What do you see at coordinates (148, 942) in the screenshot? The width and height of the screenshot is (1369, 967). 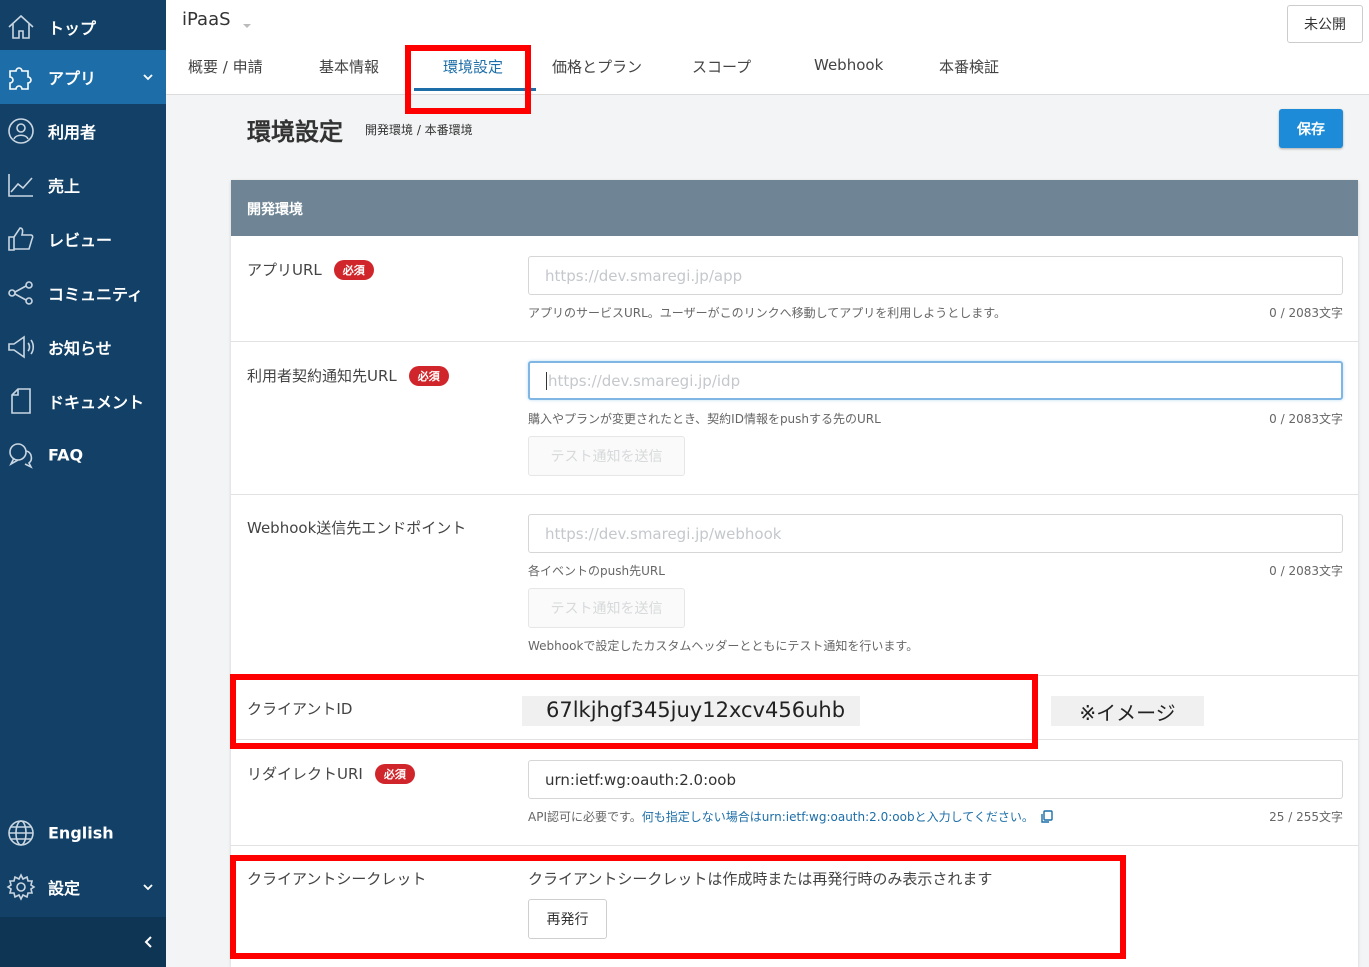 I see `chevron-left-icon` at bounding box center [148, 942].